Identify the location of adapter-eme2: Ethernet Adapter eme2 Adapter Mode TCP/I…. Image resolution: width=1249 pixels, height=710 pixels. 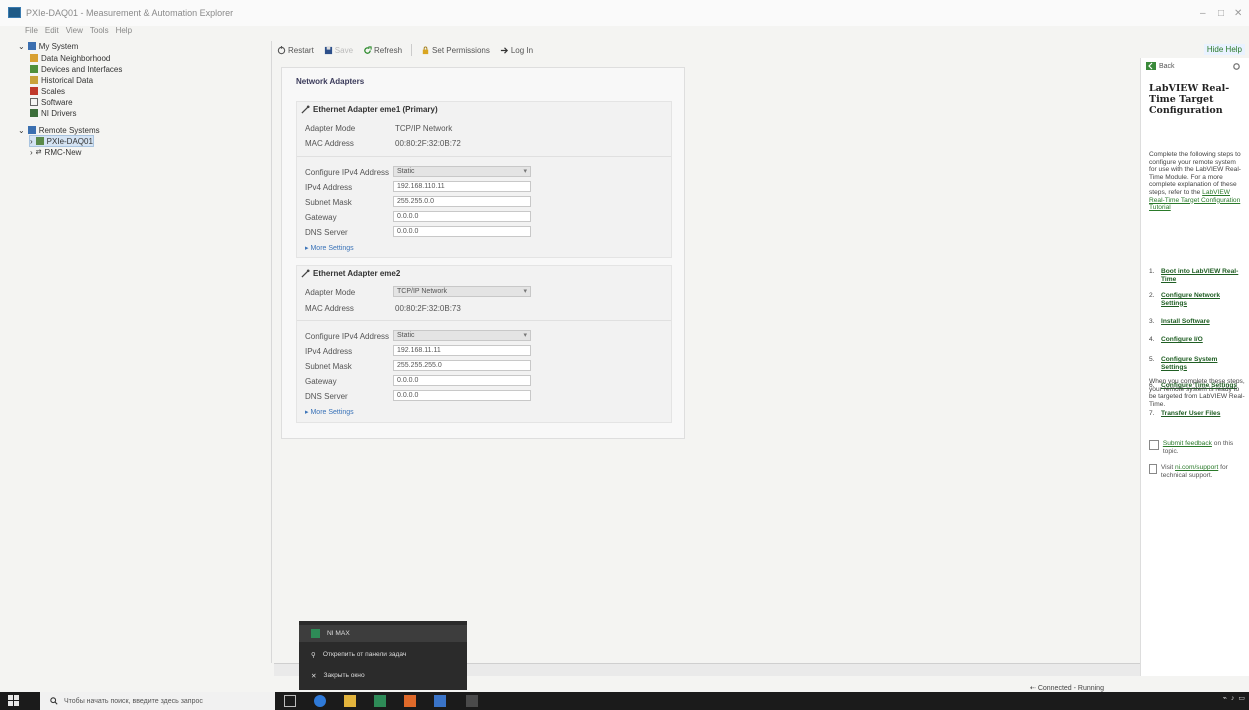
(484, 344).